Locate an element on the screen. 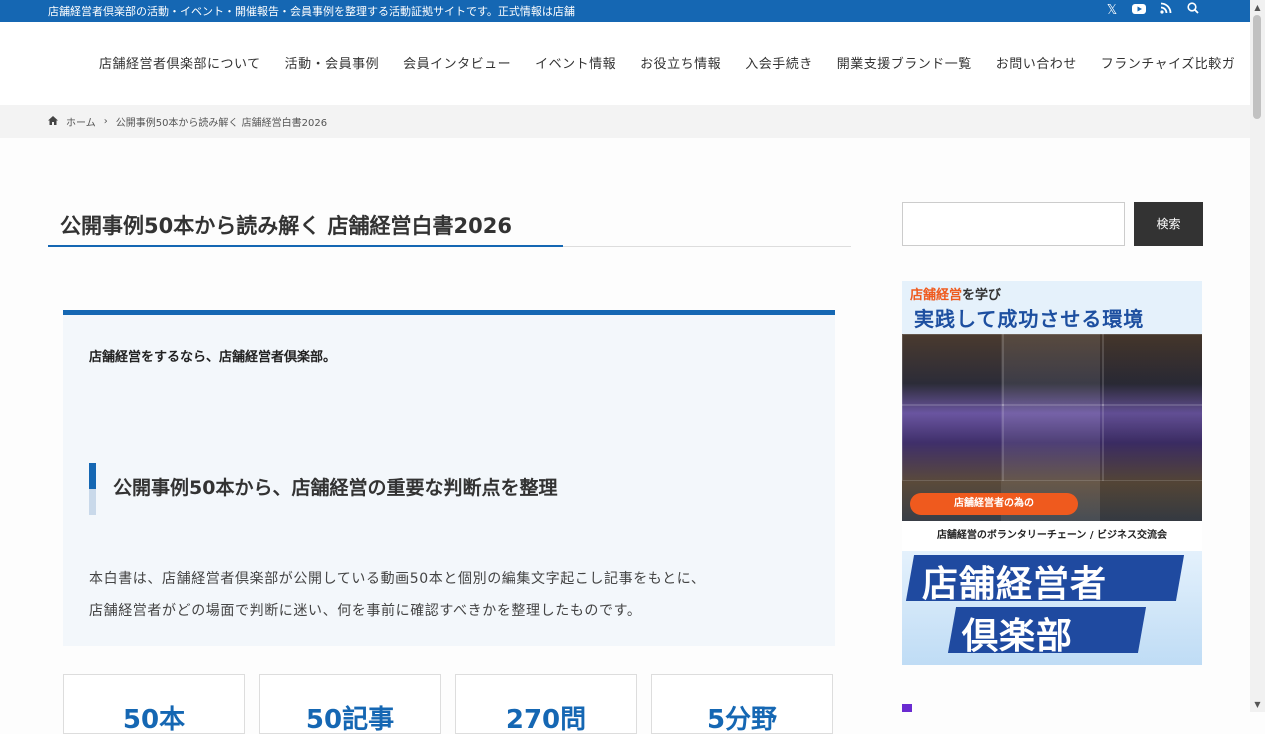 The image size is (1265, 734). home-icon is located at coordinates (53, 121).